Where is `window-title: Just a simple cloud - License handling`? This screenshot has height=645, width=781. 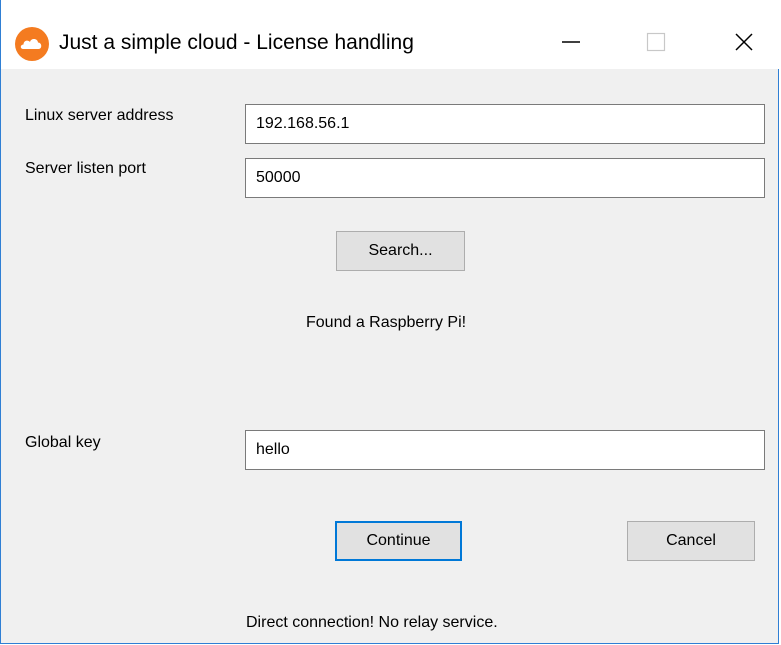
window-title: Just a simple cloud - License handling is located at coordinates (236, 42).